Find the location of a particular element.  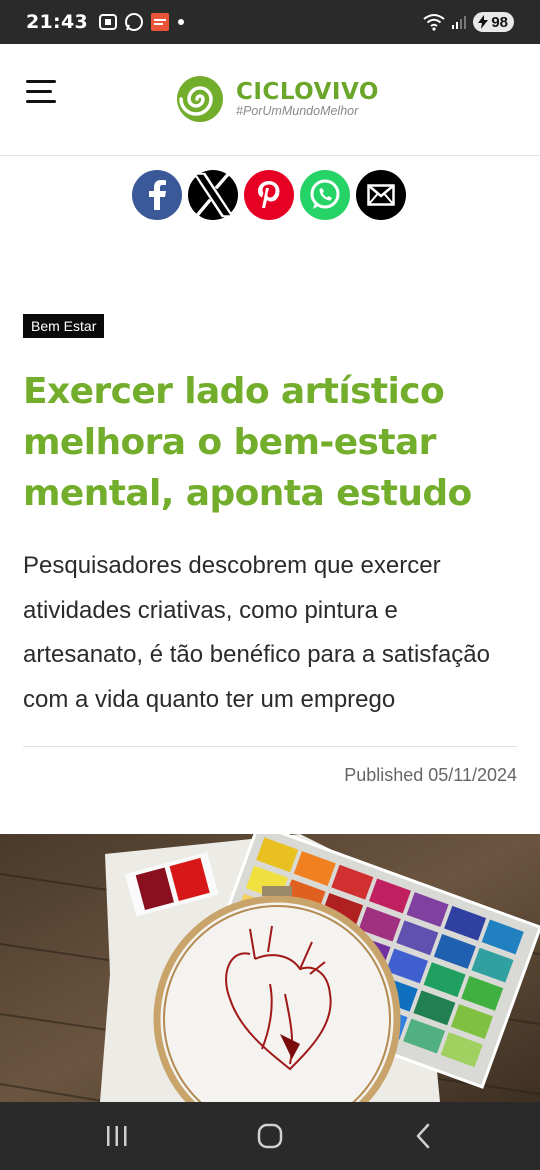

hamburger-menu-button is located at coordinates (43, 92).